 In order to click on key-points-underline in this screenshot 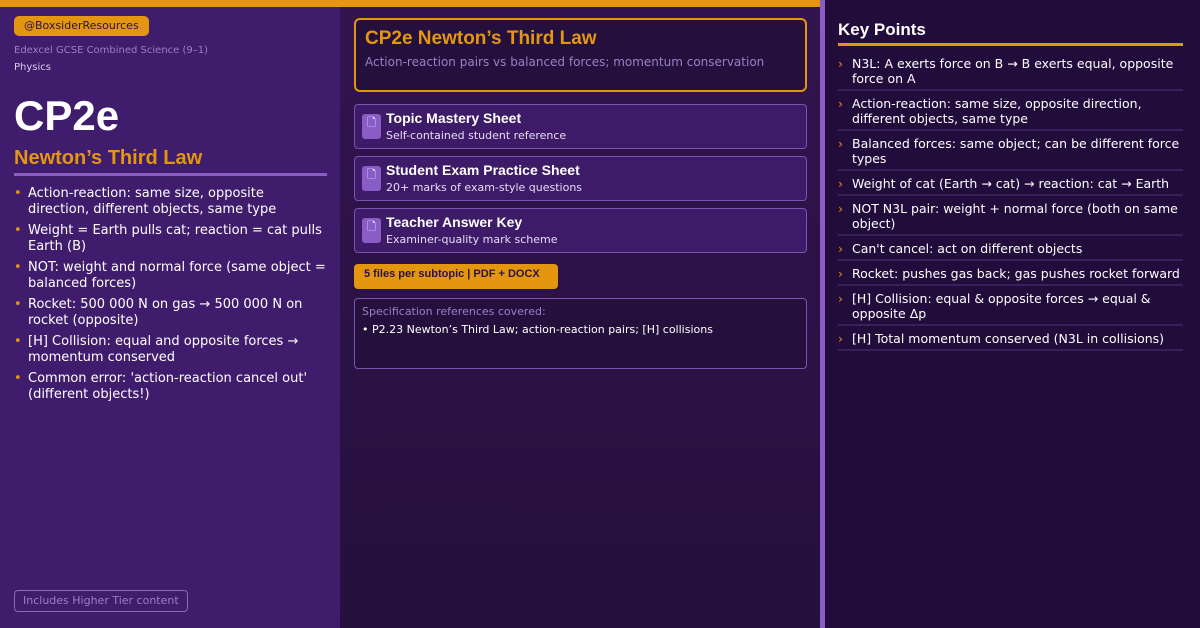, I will do `click(1010, 44)`.